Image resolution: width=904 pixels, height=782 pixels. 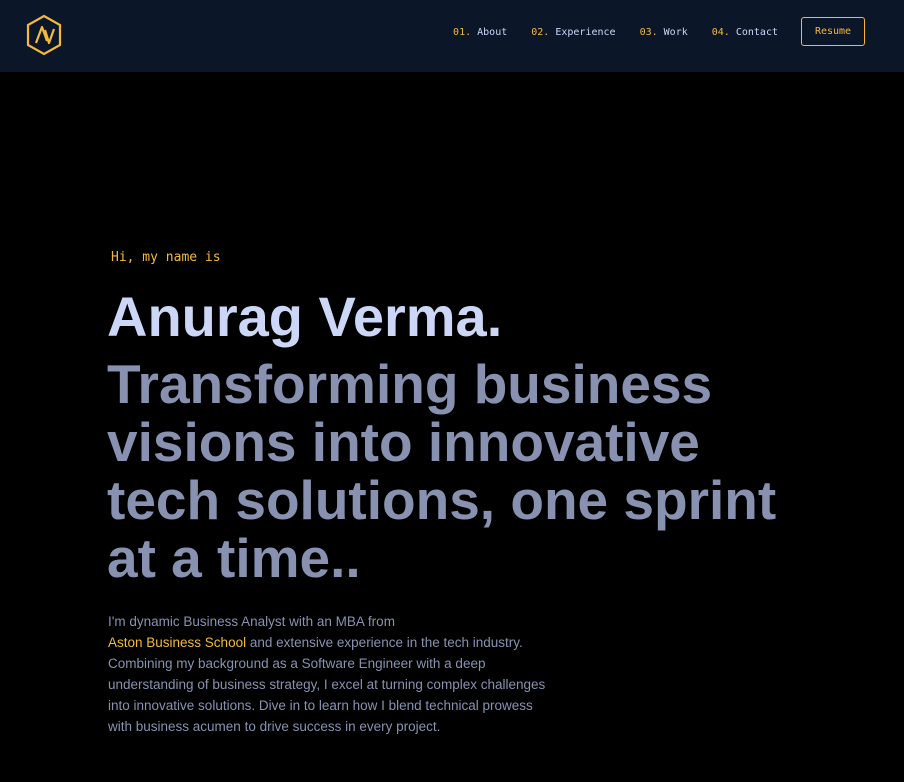 I want to click on logo-icon, so click(x=44, y=35).